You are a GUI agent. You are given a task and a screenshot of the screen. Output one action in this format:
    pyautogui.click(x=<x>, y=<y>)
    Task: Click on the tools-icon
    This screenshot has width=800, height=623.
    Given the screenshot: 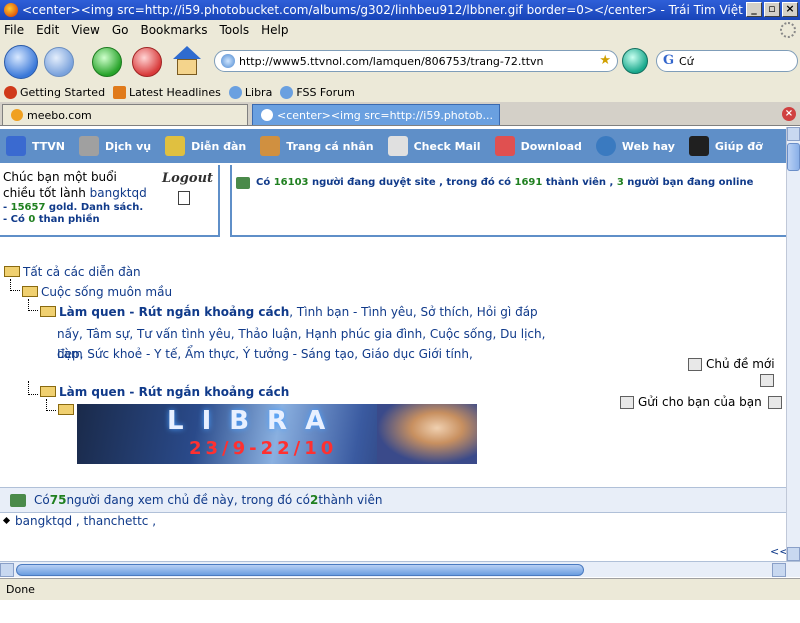 What is the action you would take?
    pyautogui.click(x=88, y=146)
    